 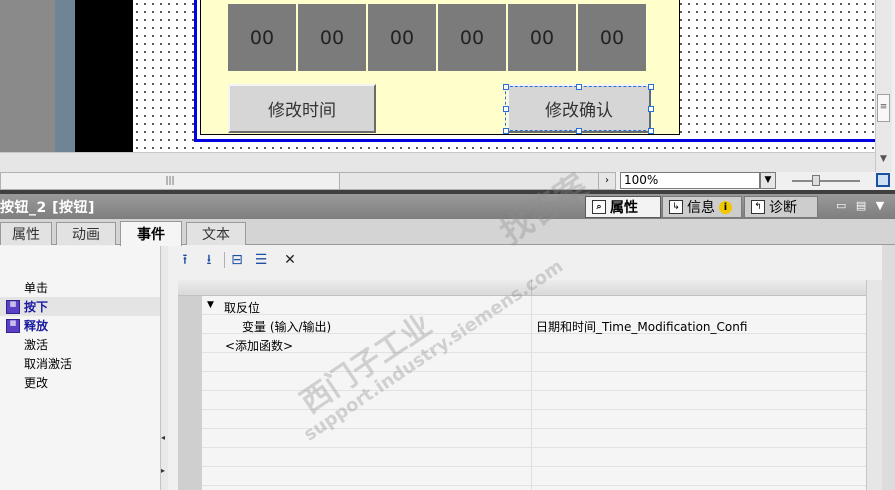 What do you see at coordinates (262, 37) in the screenshot?
I see `display-field-1: 00` at bounding box center [262, 37].